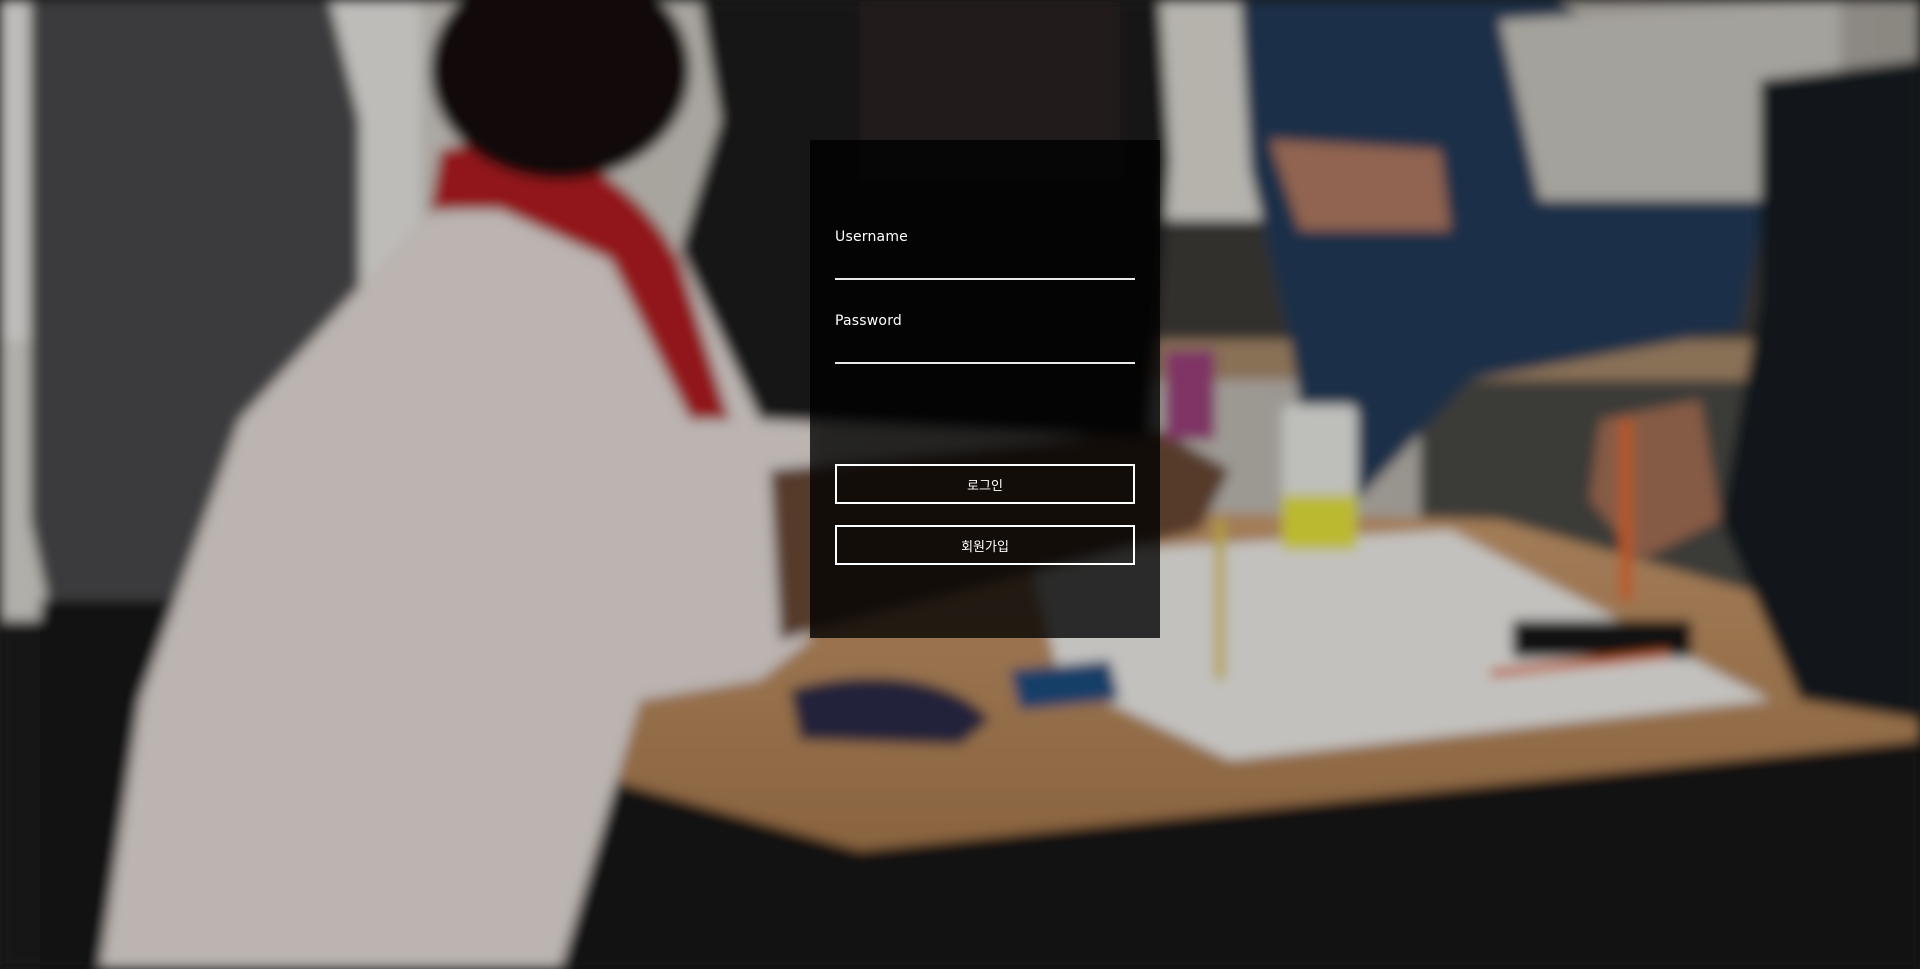 The height and width of the screenshot is (969, 1920). What do you see at coordinates (985, 389) in the screenshot?
I see `login-panel: Username Password 로그인 회원가입` at bounding box center [985, 389].